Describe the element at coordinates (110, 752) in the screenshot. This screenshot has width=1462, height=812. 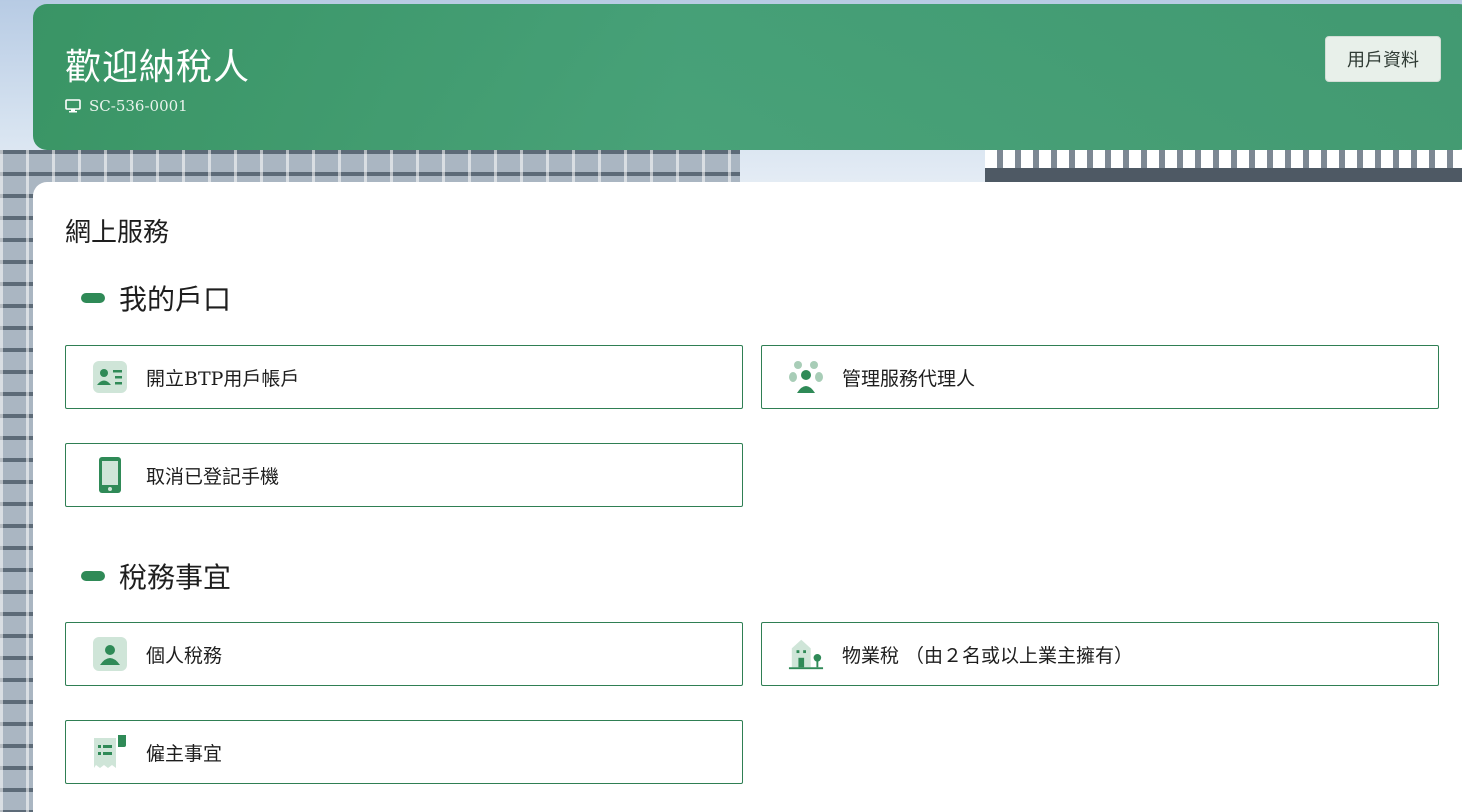
I see `employer-receipt-icon` at that location.